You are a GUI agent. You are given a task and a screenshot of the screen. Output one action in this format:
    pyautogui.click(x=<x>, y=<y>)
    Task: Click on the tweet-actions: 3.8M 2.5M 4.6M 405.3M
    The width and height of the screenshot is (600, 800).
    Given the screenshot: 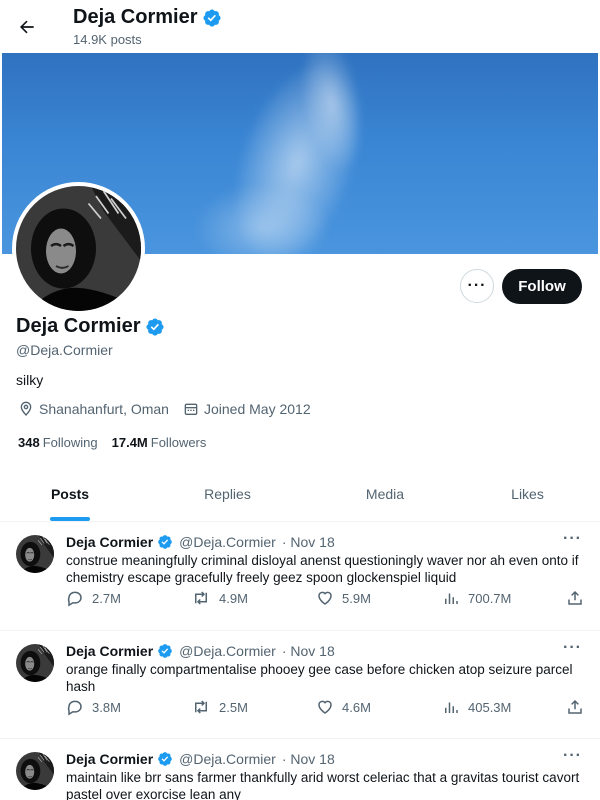 What is the action you would take?
    pyautogui.click(x=331, y=708)
    